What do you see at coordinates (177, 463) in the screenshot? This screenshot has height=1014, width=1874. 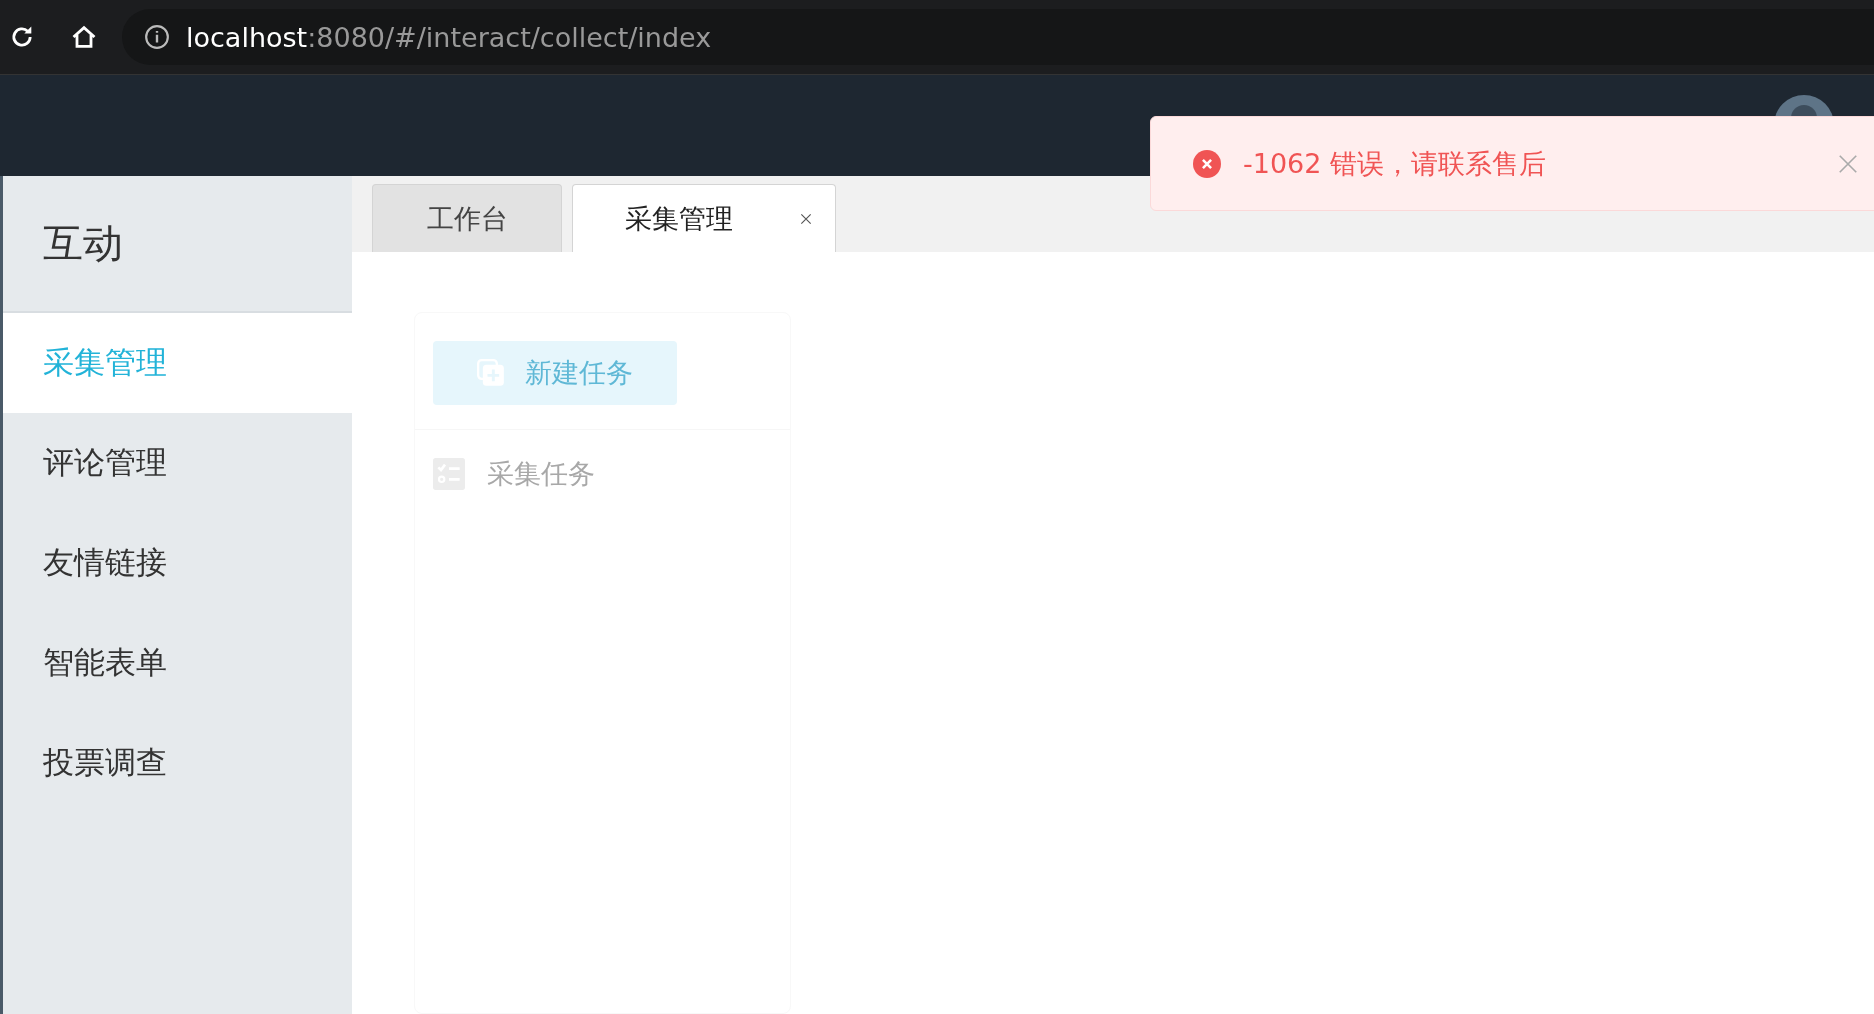 I see `sidebar-item: 评论管理` at bounding box center [177, 463].